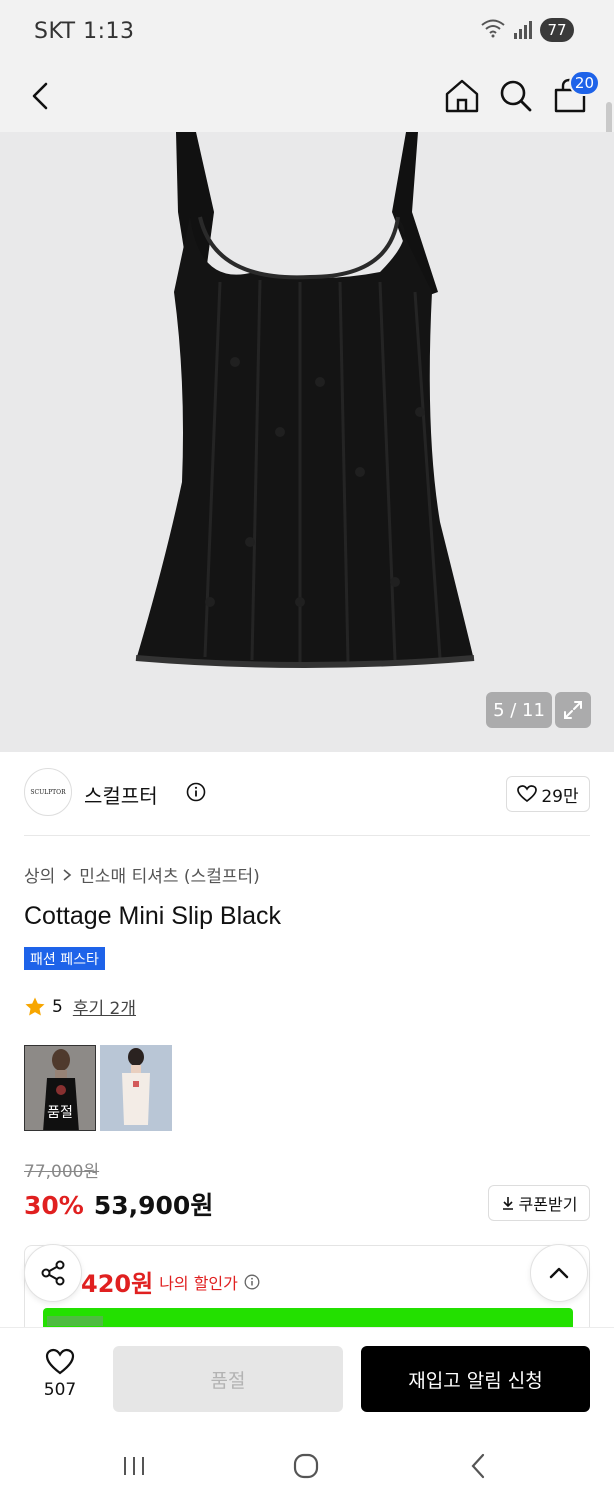  What do you see at coordinates (57, 1006) in the screenshot?
I see `rating-score: 5` at bounding box center [57, 1006].